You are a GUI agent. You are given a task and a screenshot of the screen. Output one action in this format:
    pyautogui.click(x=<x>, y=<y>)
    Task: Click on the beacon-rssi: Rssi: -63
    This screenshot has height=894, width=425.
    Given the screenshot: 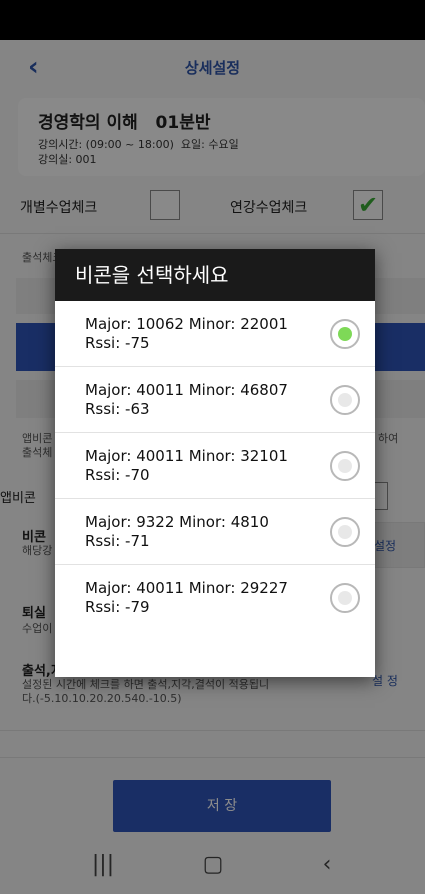 What is the action you would take?
    pyautogui.click(x=117, y=409)
    